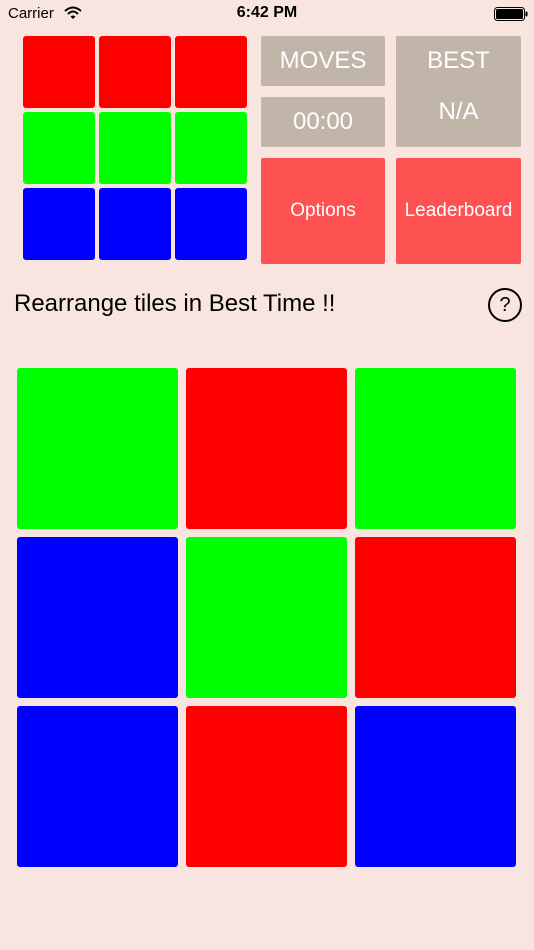 This screenshot has height=950, width=534. What do you see at coordinates (505, 305) in the screenshot?
I see `help-button: ?` at bounding box center [505, 305].